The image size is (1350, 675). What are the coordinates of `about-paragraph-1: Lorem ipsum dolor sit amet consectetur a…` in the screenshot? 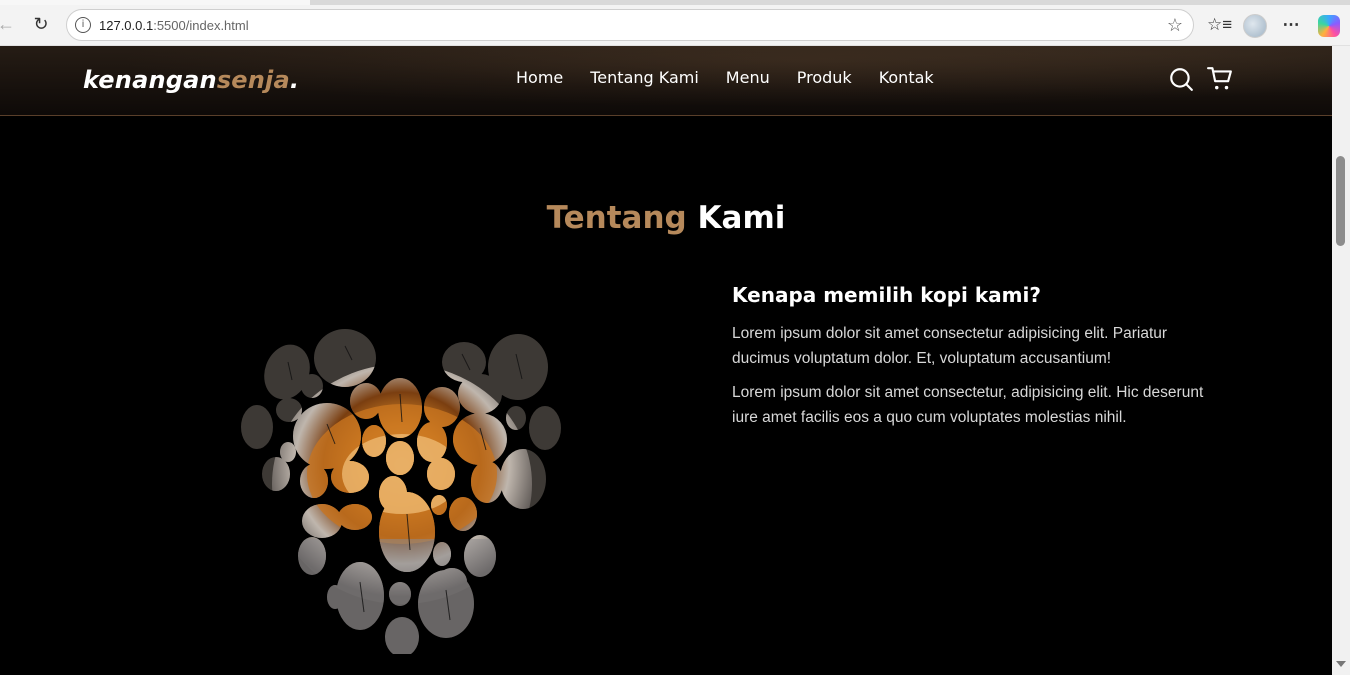 It's located at (950, 346).